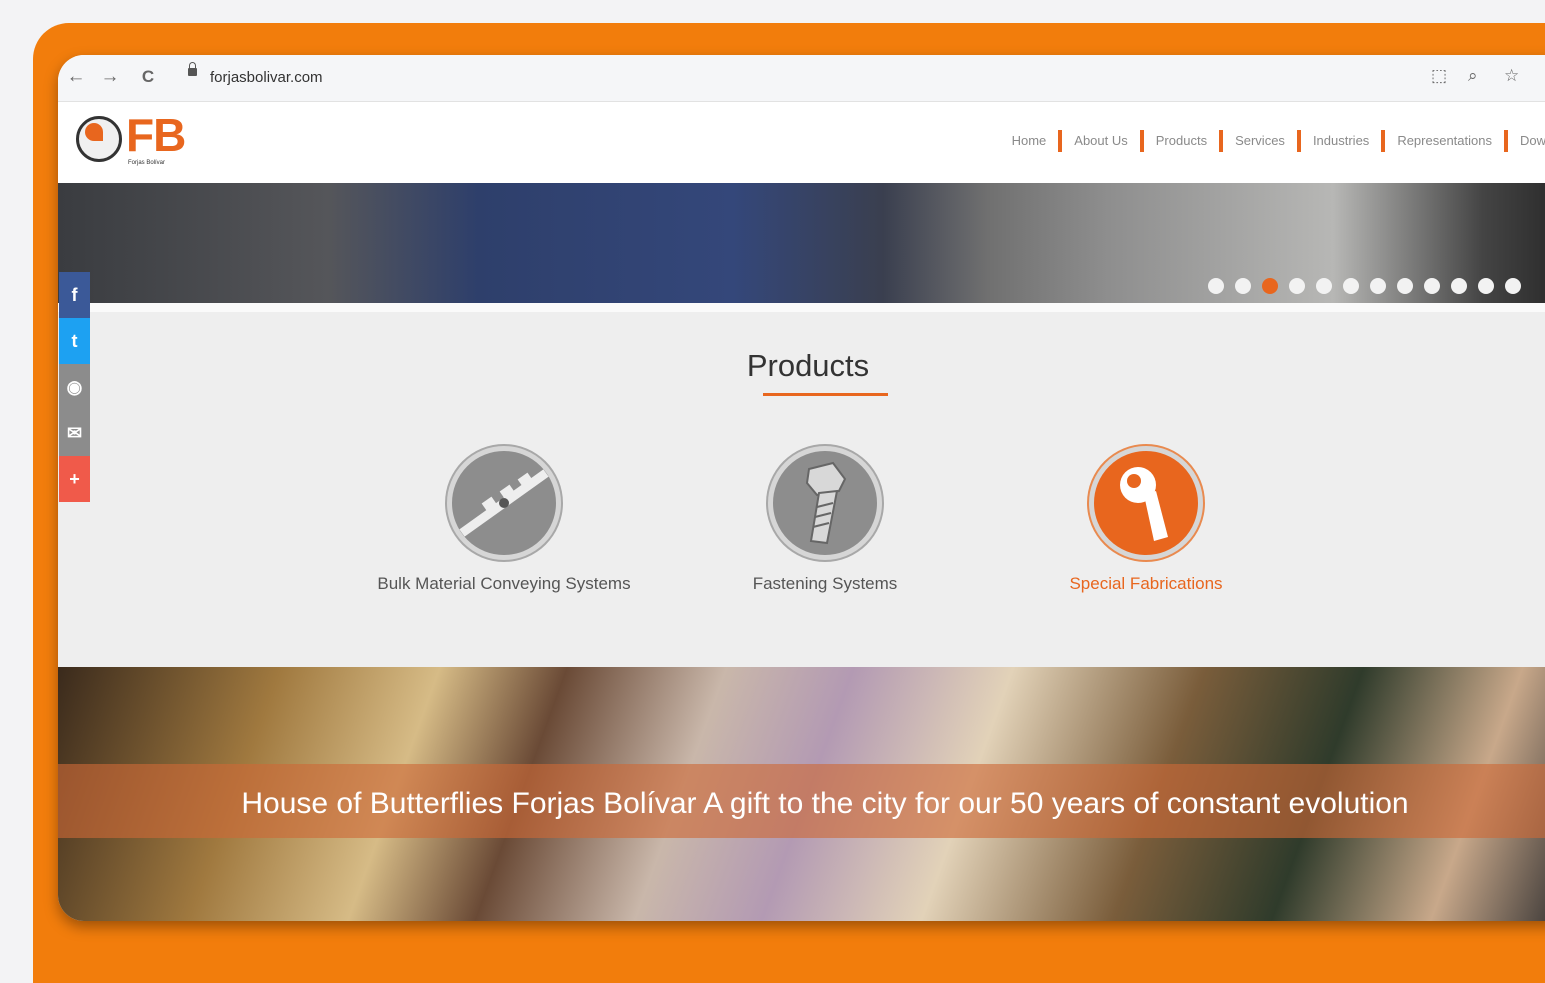 The height and width of the screenshot is (983, 1545). I want to click on address-bar: forjasbolivar.com, so click(266, 77).